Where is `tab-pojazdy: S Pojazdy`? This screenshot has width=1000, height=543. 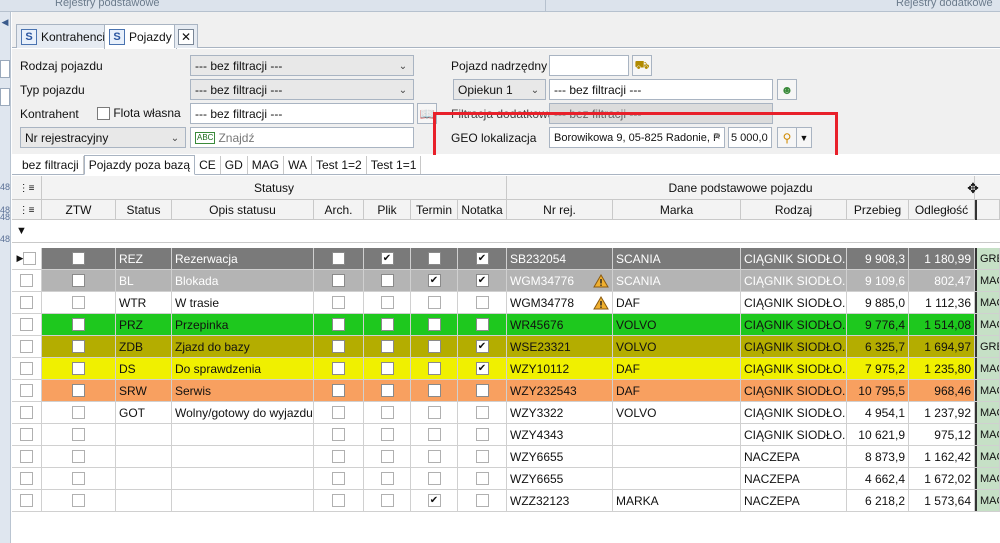 tab-pojazdy: S Pojazdy is located at coordinates (140, 36).